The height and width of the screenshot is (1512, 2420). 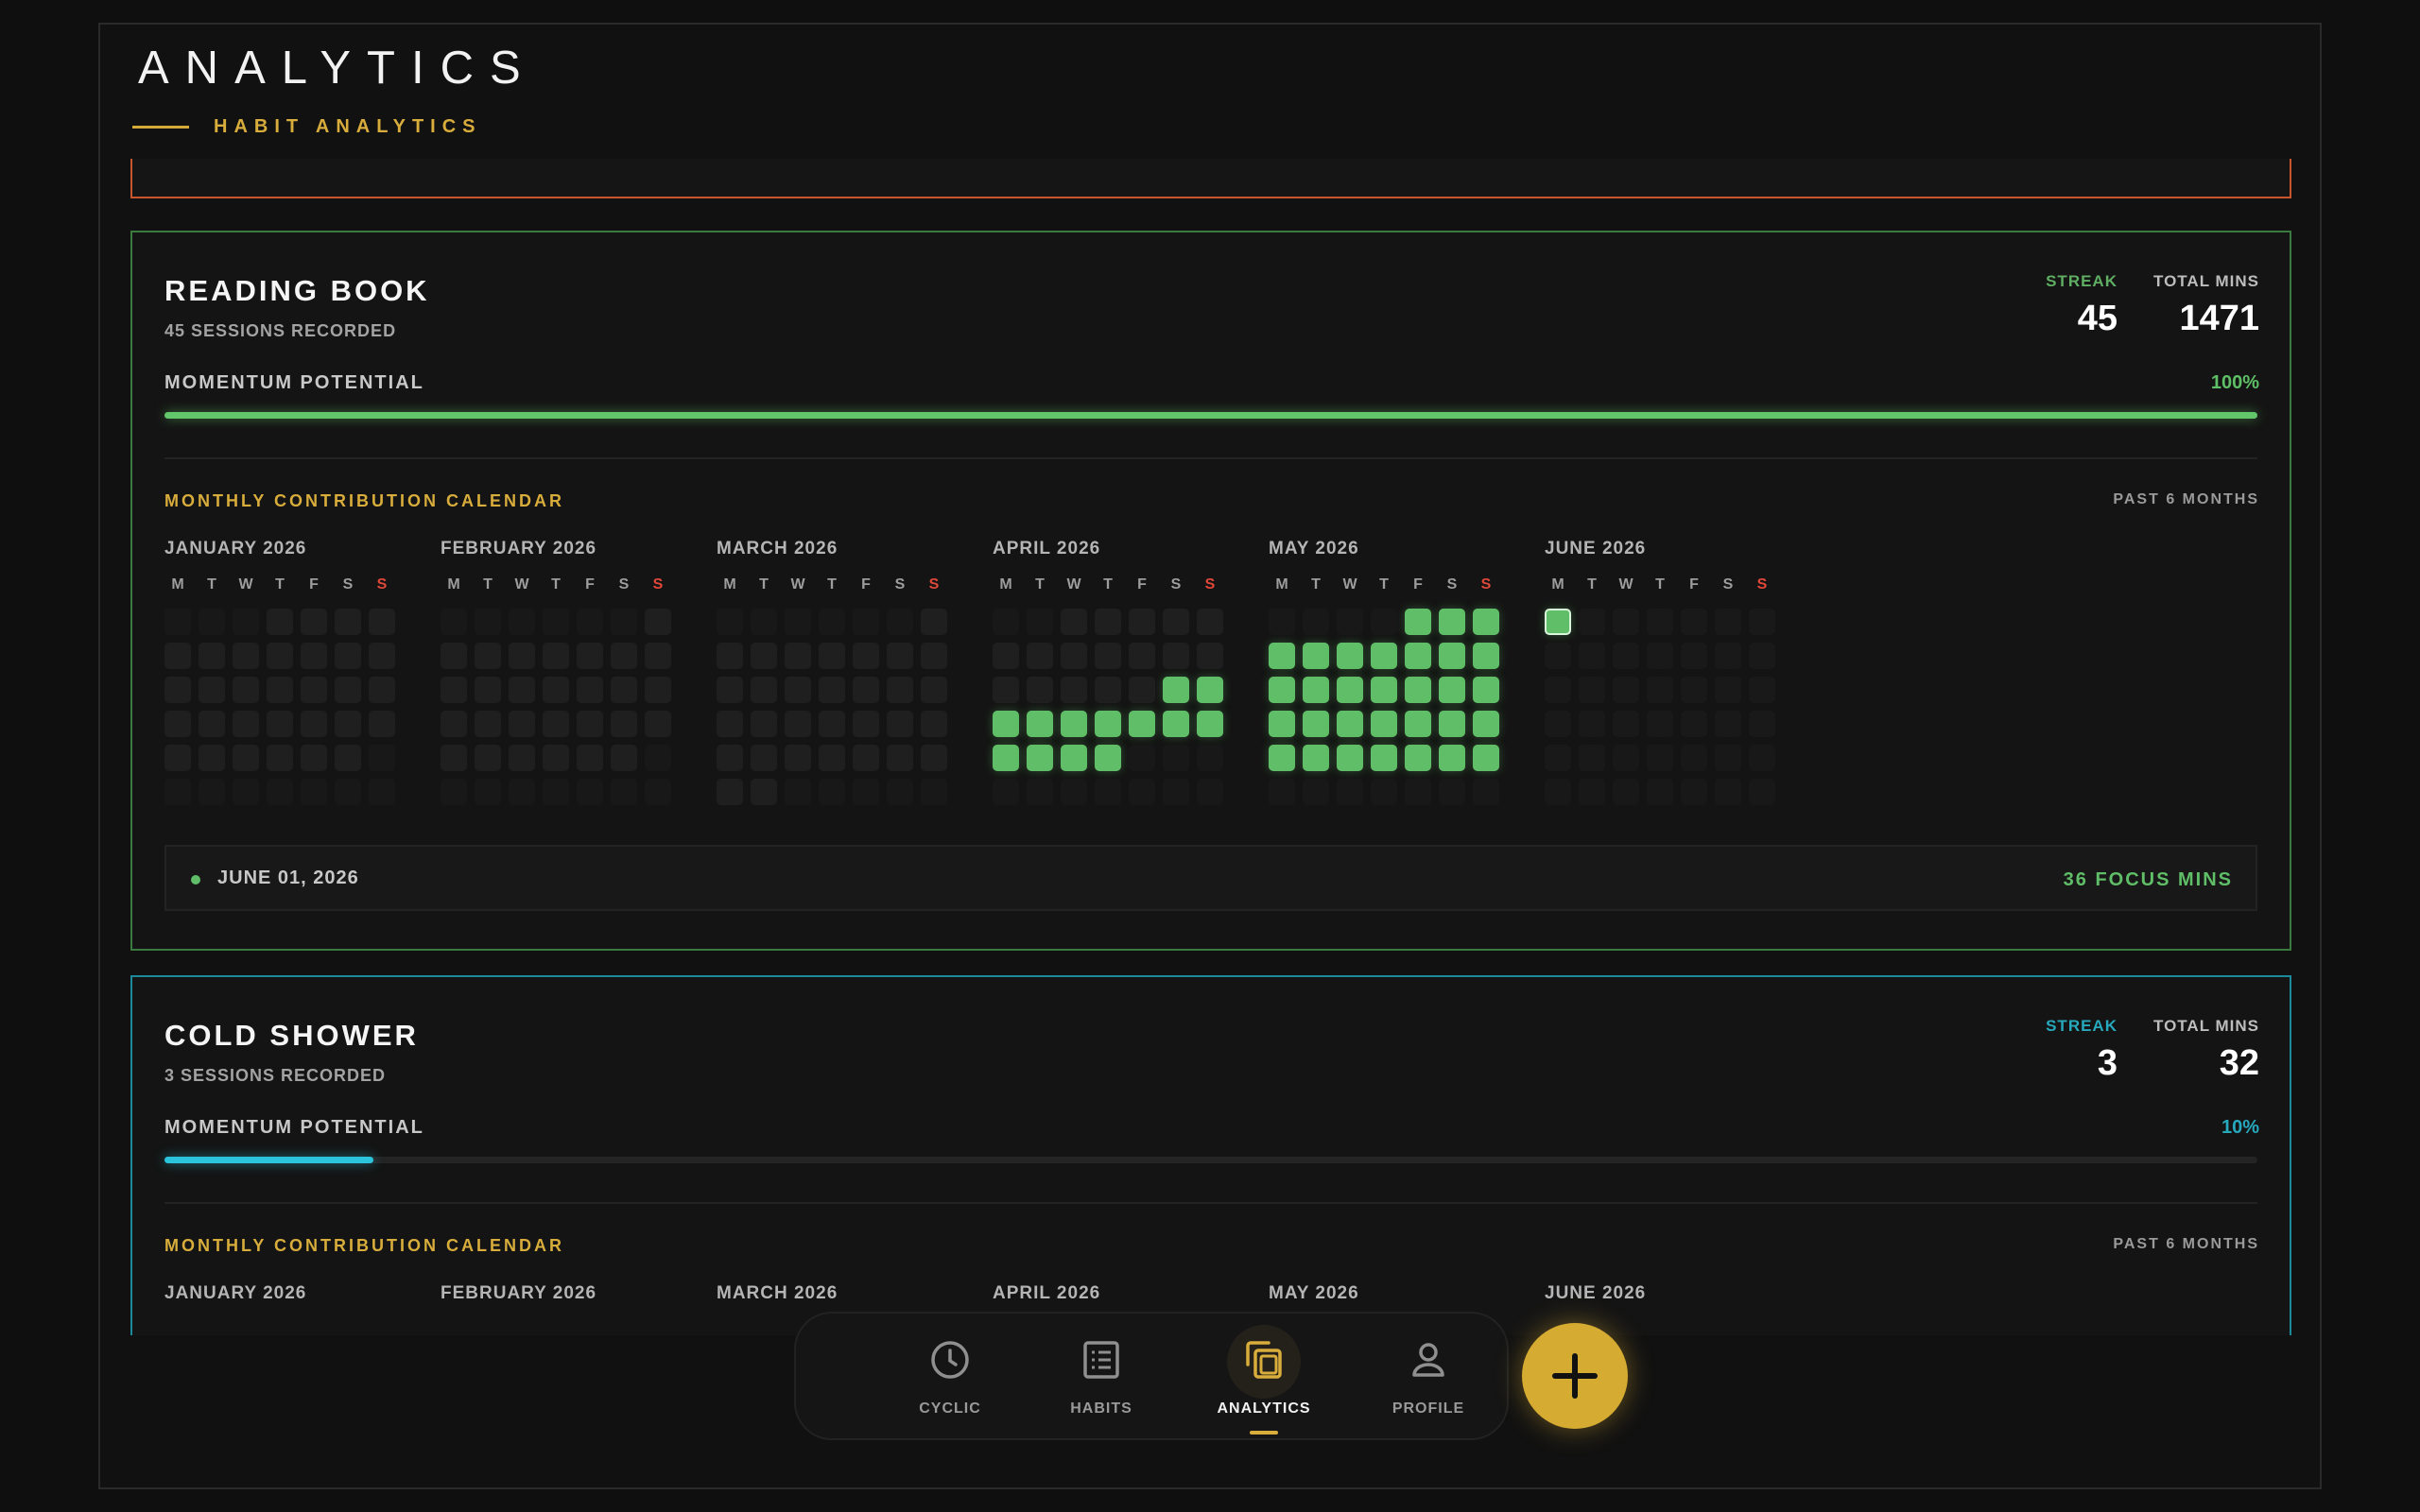 What do you see at coordinates (1101, 1378) in the screenshot?
I see `nav-item-habits: HABITS` at bounding box center [1101, 1378].